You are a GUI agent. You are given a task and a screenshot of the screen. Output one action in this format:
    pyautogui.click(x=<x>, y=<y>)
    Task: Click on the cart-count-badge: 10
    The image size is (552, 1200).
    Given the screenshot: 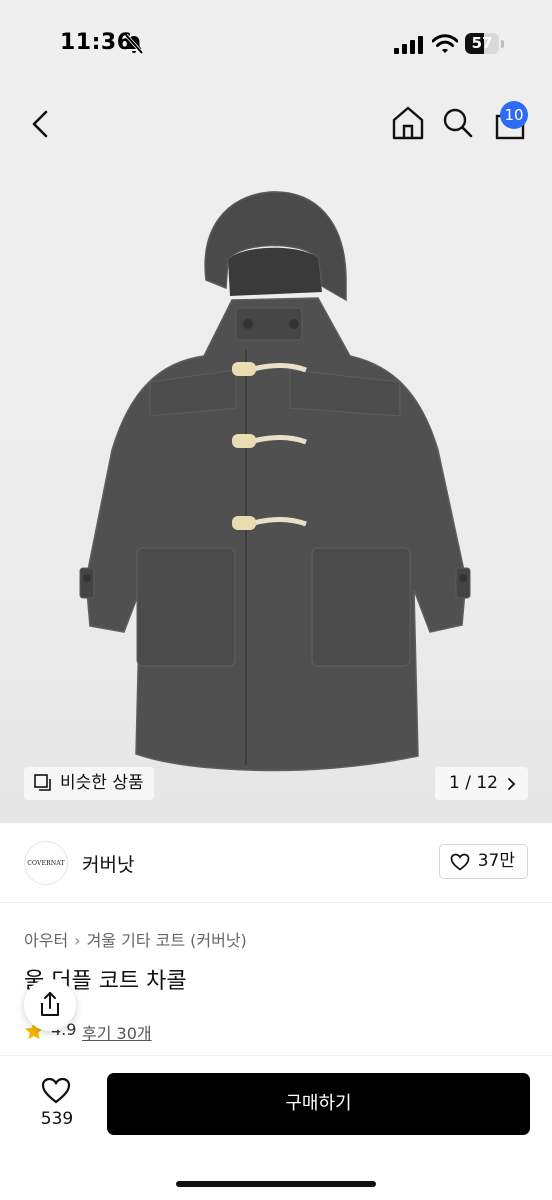 What is the action you would take?
    pyautogui.click(x=514, y=115)
    